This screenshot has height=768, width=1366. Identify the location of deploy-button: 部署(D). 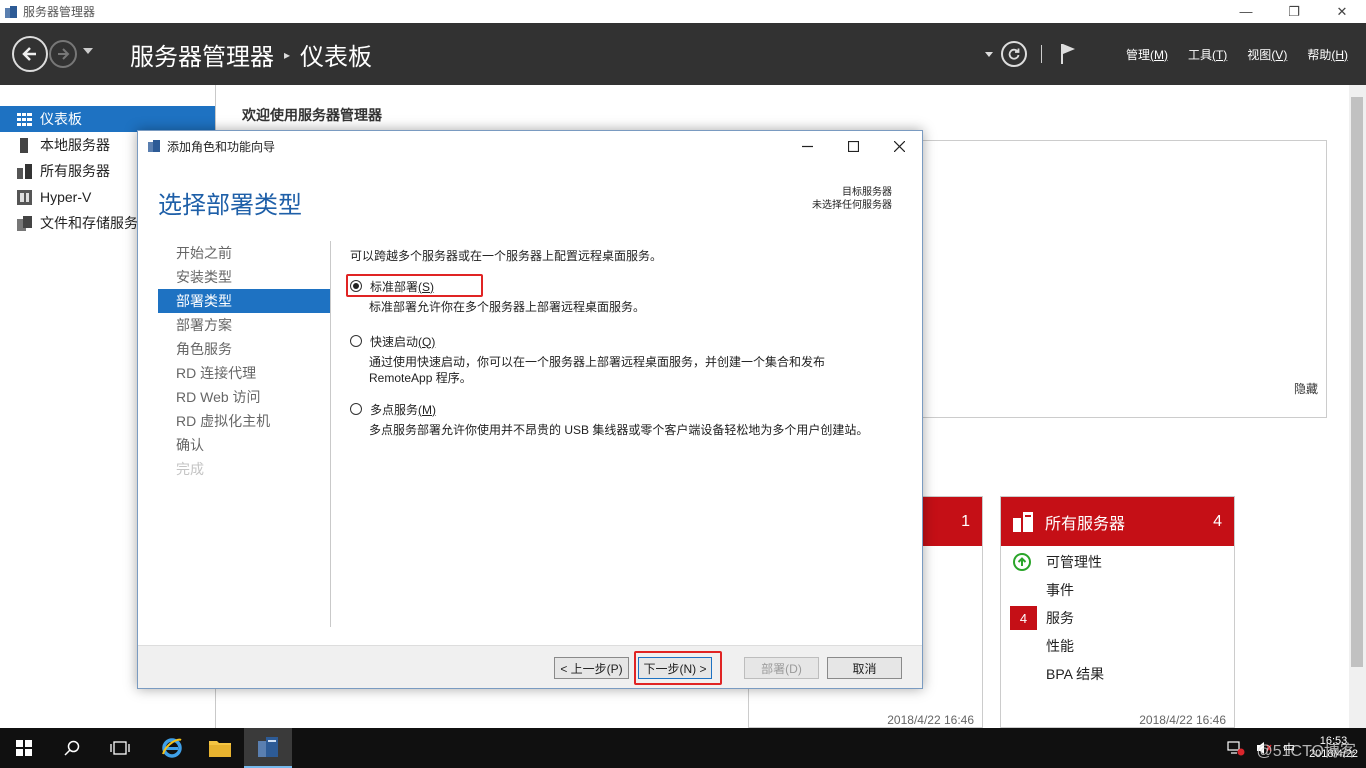
(781, 668).